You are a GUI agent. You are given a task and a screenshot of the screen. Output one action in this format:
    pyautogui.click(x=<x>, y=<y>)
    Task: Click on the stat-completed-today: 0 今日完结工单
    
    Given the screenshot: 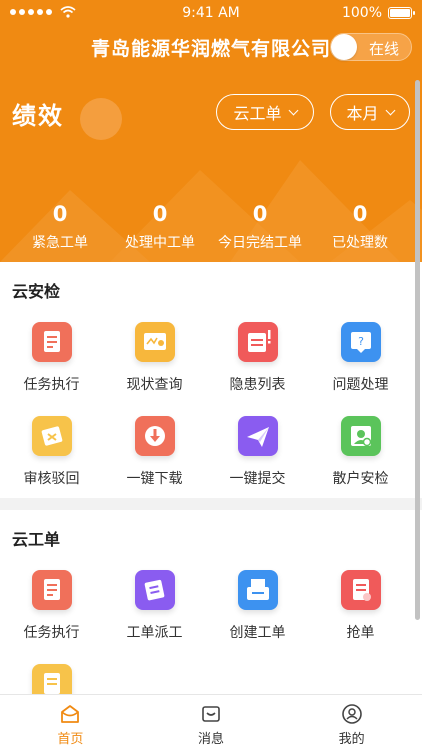 What is the action you would take?
    pyautogui.click(x=260, y=226)
    